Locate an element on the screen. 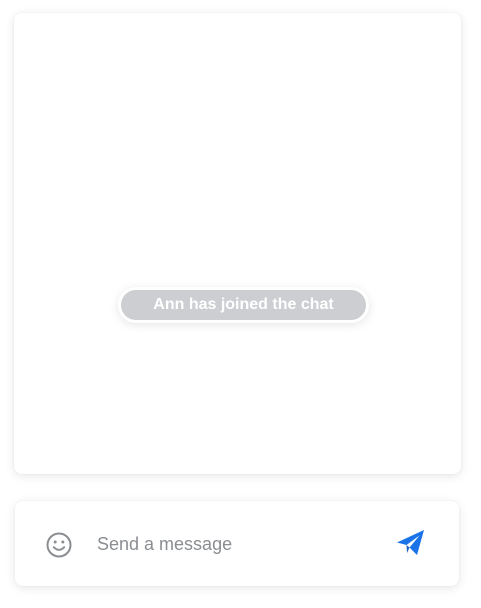 This screenshot has width=481, height=608. send-icon is located at coordinates (411, 543).